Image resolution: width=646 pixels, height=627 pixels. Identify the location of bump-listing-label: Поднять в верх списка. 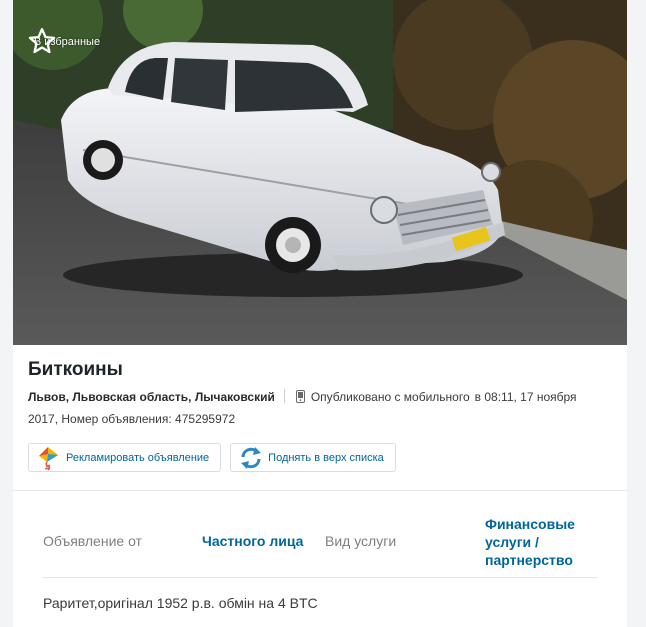
(326, 457).